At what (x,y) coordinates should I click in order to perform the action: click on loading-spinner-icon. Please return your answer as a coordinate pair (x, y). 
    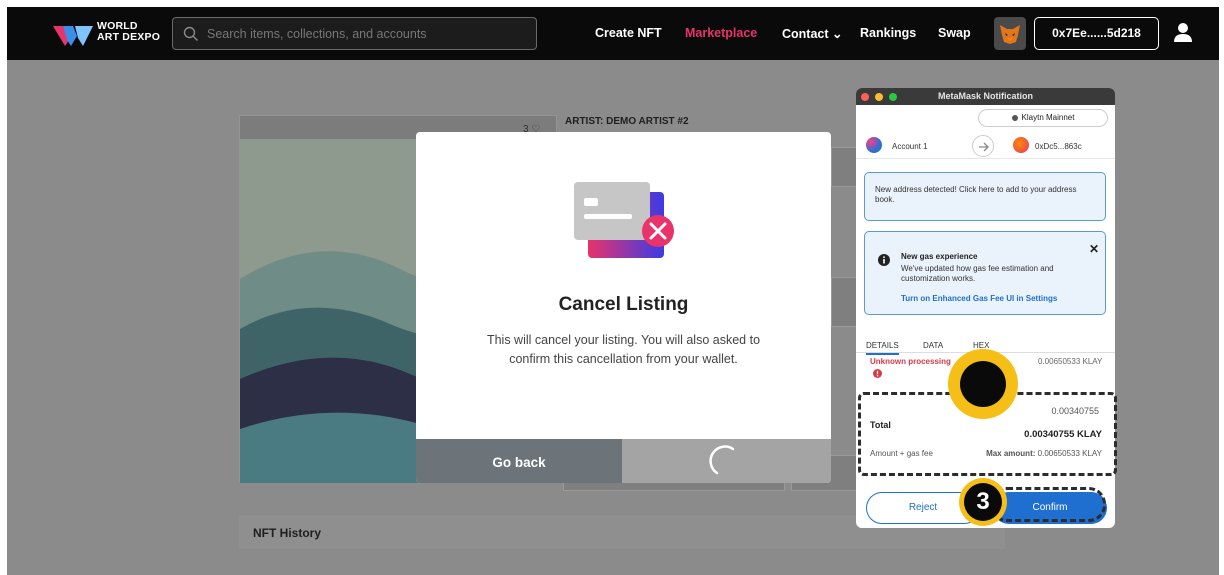
    Looking at the image, I should click on (722, 460).